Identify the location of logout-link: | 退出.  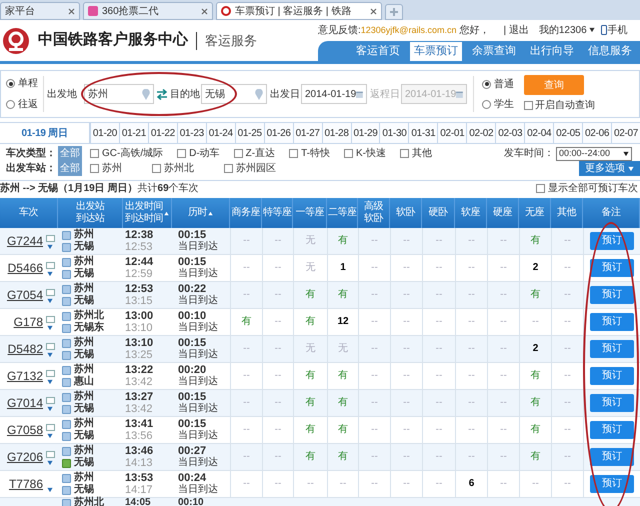
(516, 30).